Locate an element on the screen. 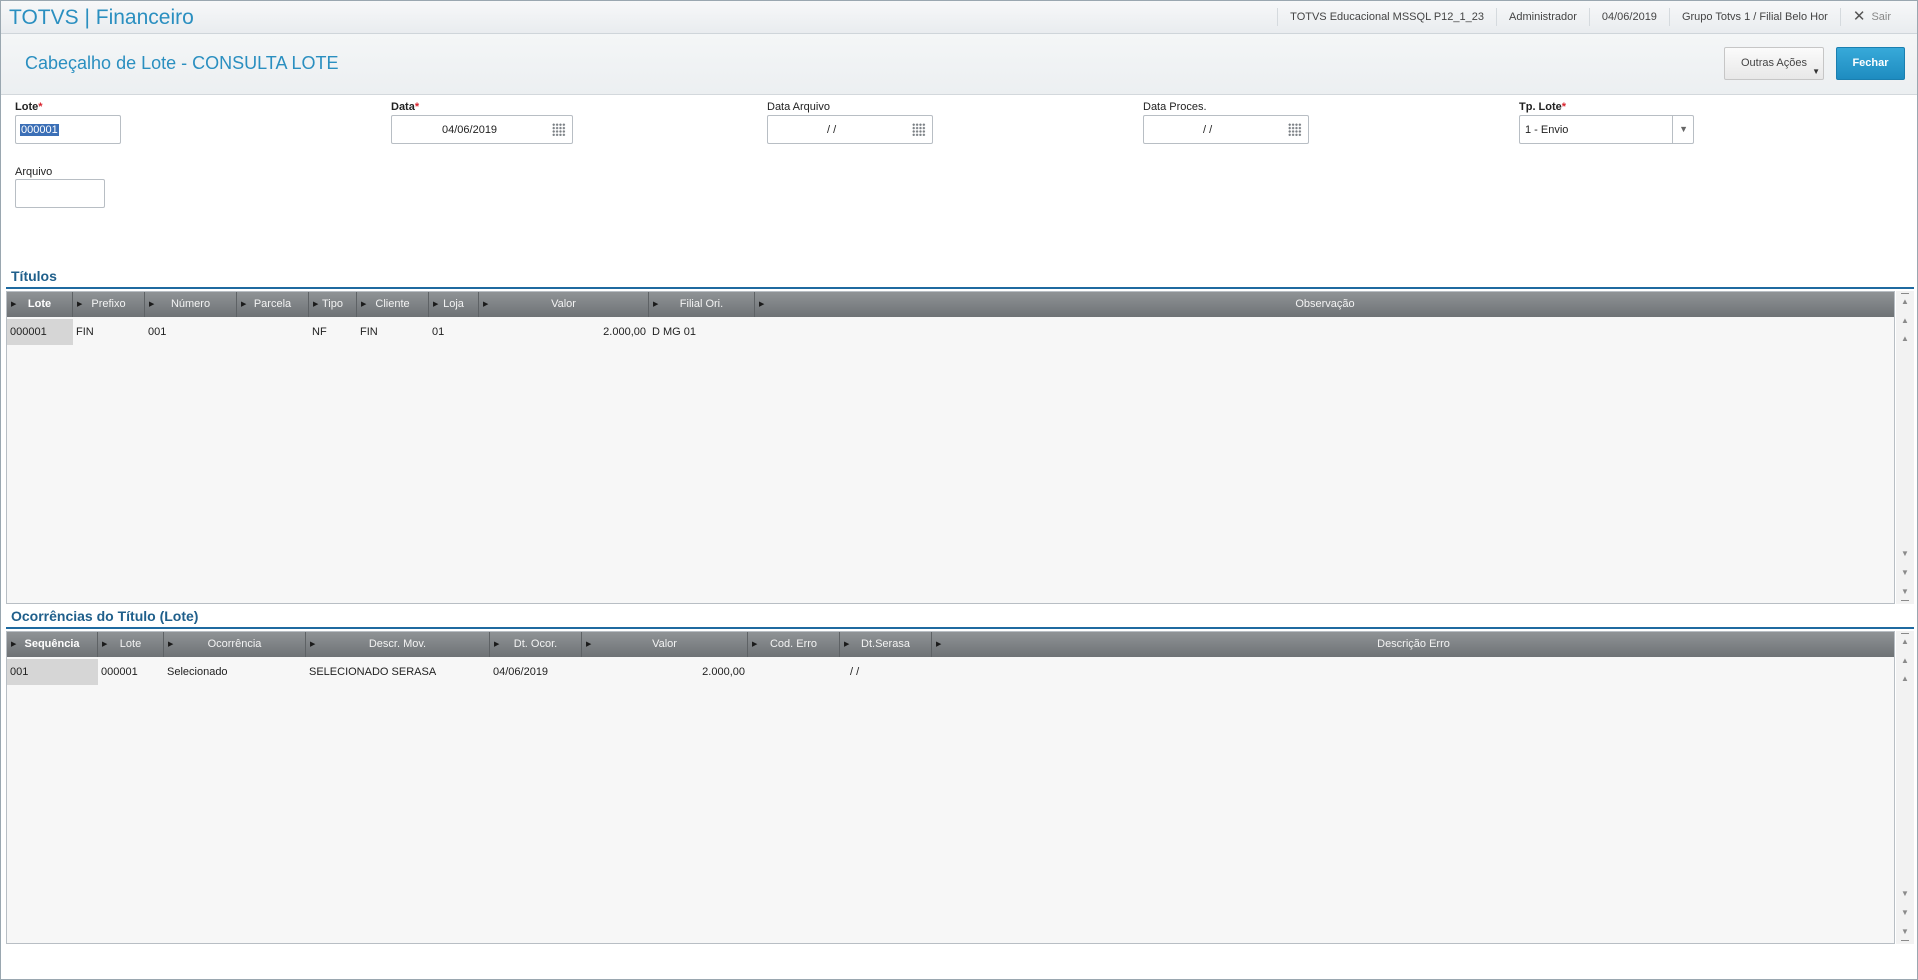 This screenshot has width=1918, height=980. column-header: ▶ Número is located at coordinates (191, 304).